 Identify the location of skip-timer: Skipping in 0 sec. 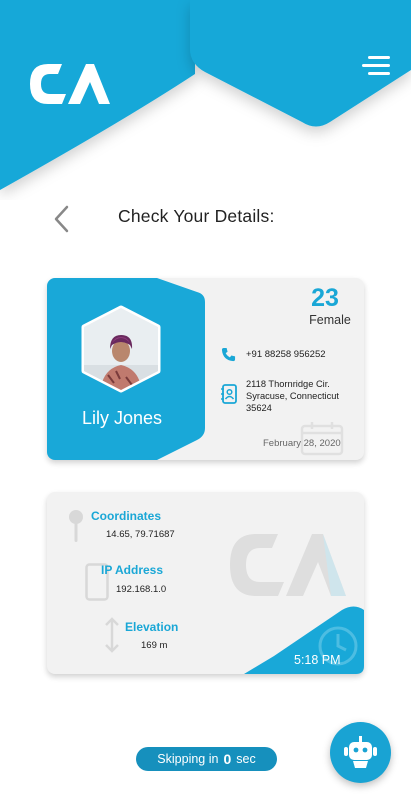
(206, 759).